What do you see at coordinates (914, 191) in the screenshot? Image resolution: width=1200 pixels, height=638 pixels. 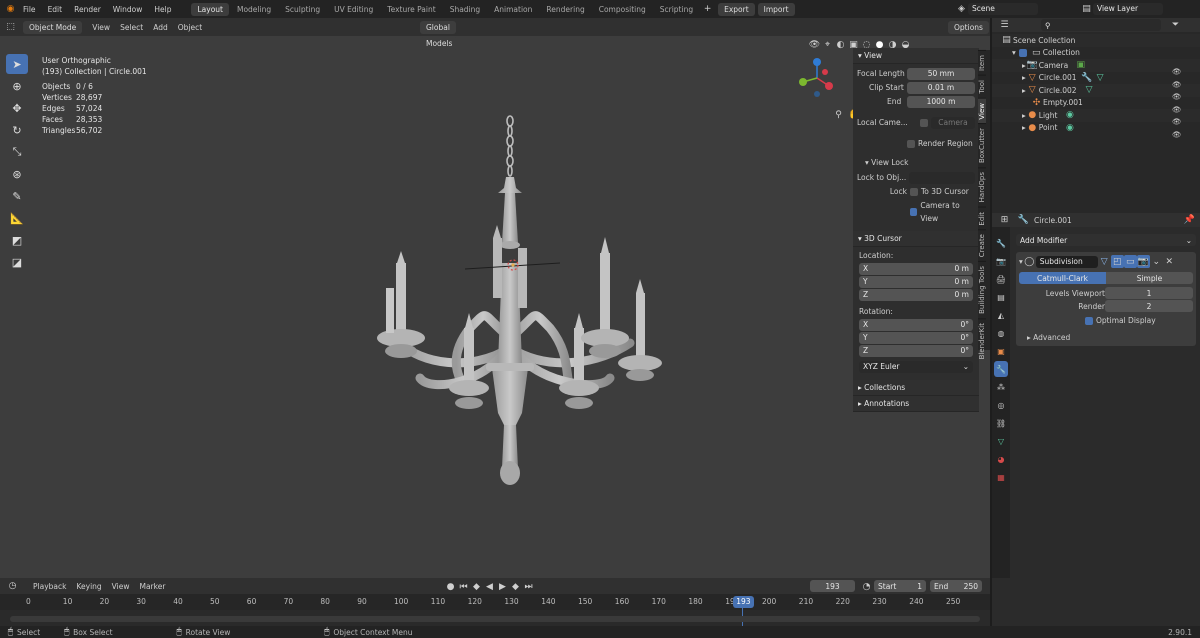 I see `to-3d-cursor-checkbox` at bounding box center [914, 191].